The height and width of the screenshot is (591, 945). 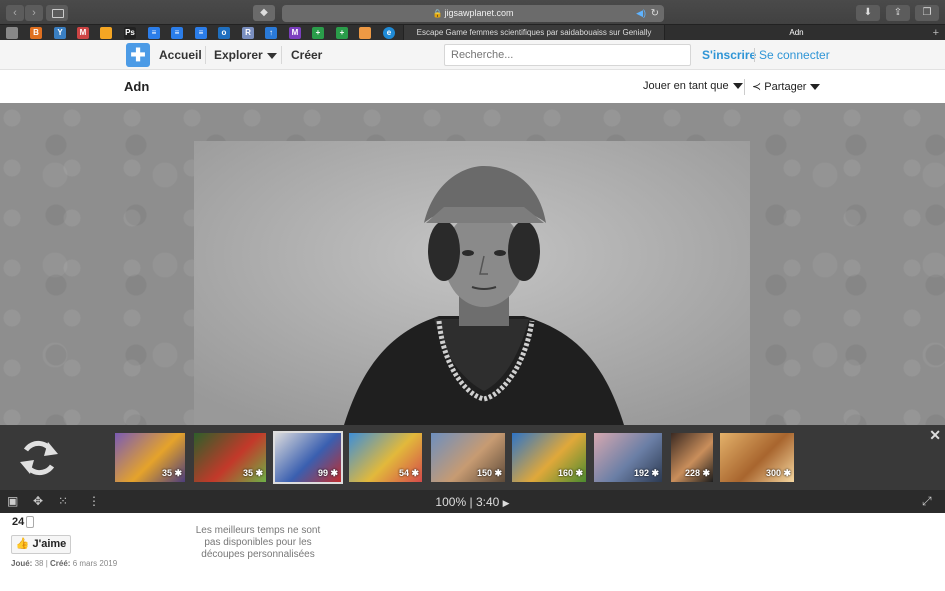 I want to click on play-as-label: Jouer en tant que, so click(x=686, y=86).